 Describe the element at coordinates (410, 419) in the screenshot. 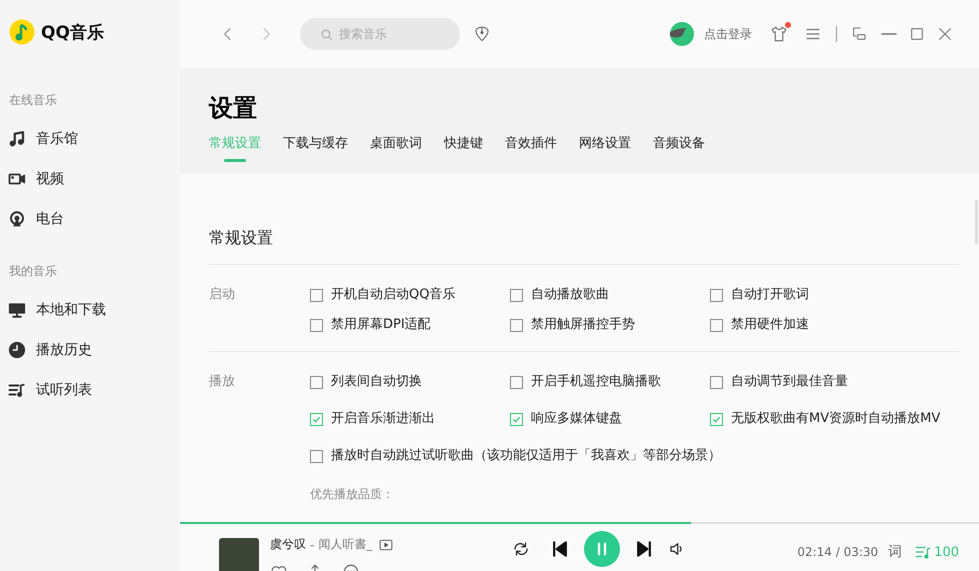

I see `checkbox-option: 开启音乐渐进渐出` at that location.